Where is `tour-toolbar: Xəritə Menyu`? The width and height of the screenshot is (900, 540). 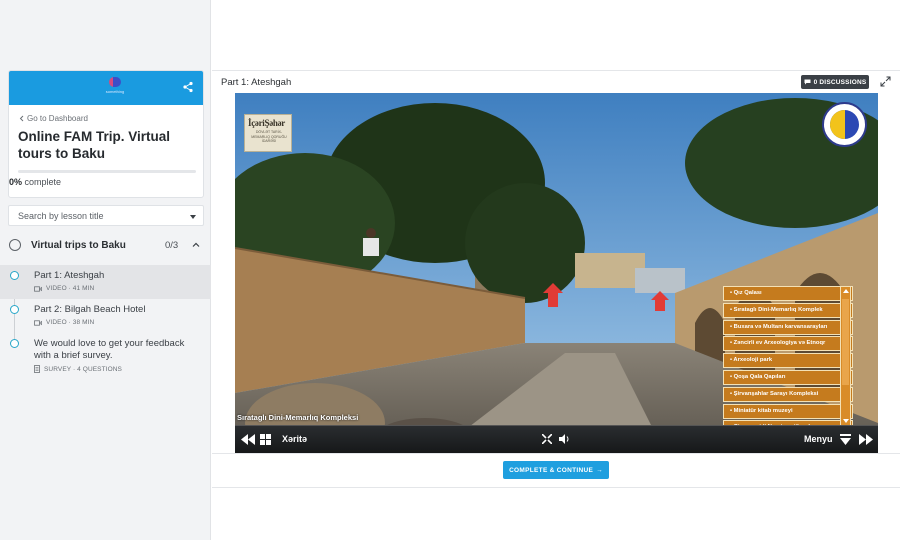 tour-toolbar: Xəritə Menyu is located at coordinates (556, 439).